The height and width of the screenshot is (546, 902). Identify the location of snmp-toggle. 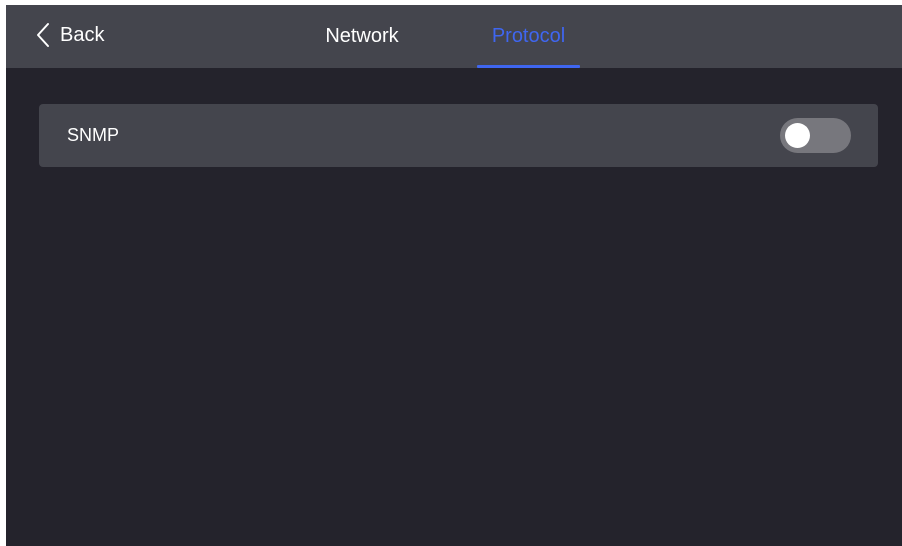
(815, 135).